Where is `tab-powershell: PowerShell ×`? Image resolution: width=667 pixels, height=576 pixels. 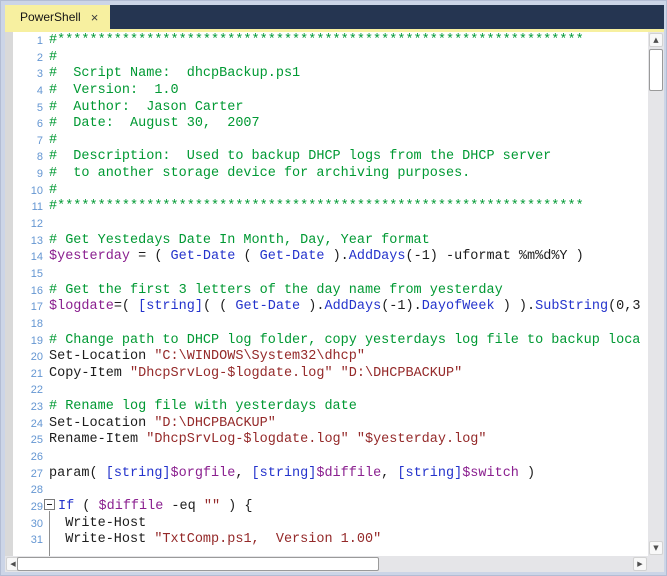 tab-powershell: PowerShell × is located at coordinates (58, 17).